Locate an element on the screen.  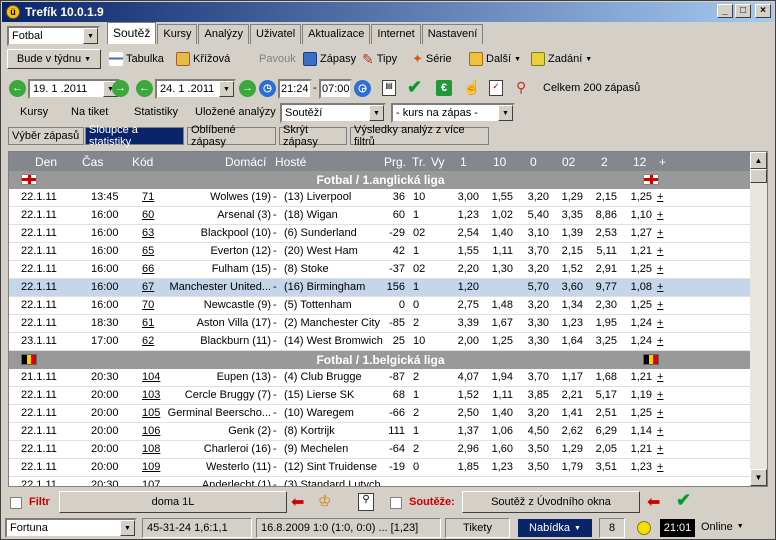
tab-kursy: Kursy is located at coordinates (177, 34).